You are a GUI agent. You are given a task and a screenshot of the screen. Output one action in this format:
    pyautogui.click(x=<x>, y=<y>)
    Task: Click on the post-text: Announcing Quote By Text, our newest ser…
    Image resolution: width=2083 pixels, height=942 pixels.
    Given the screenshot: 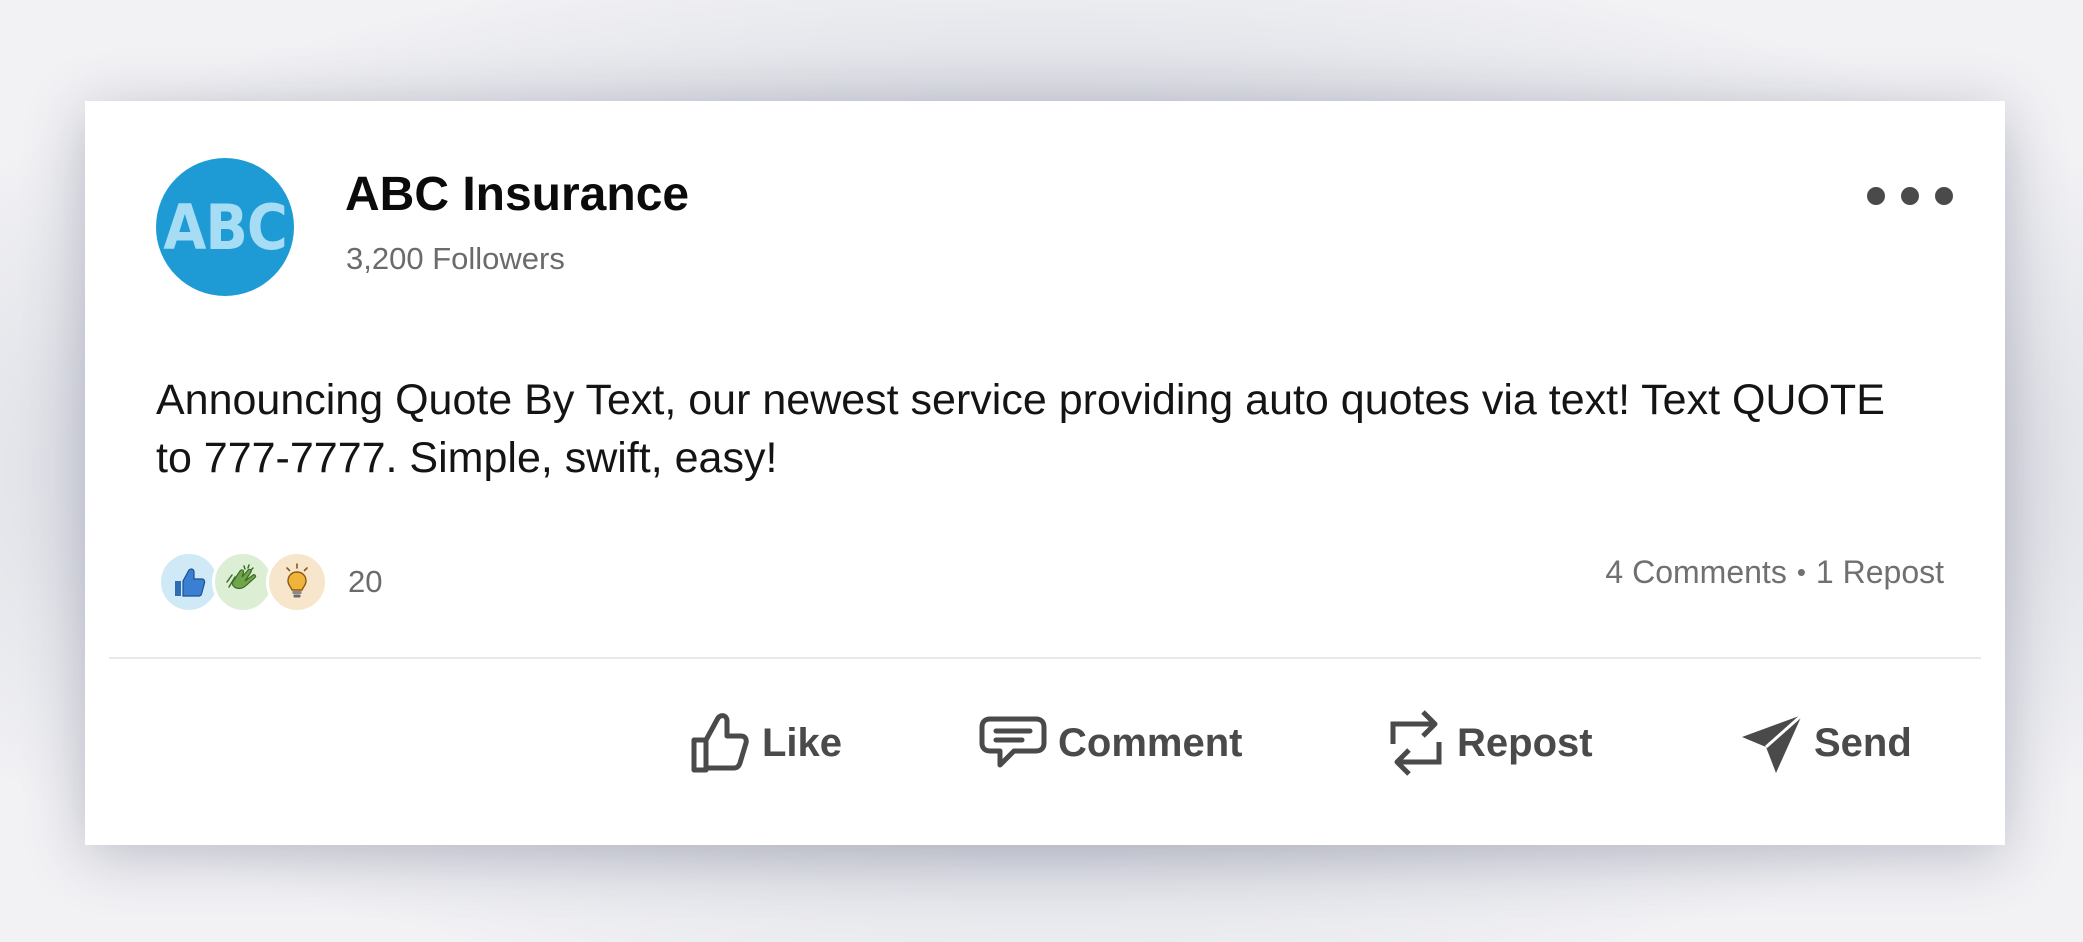 What is the action you would take?
    pyautogui.click(x=1020, y=429)
    